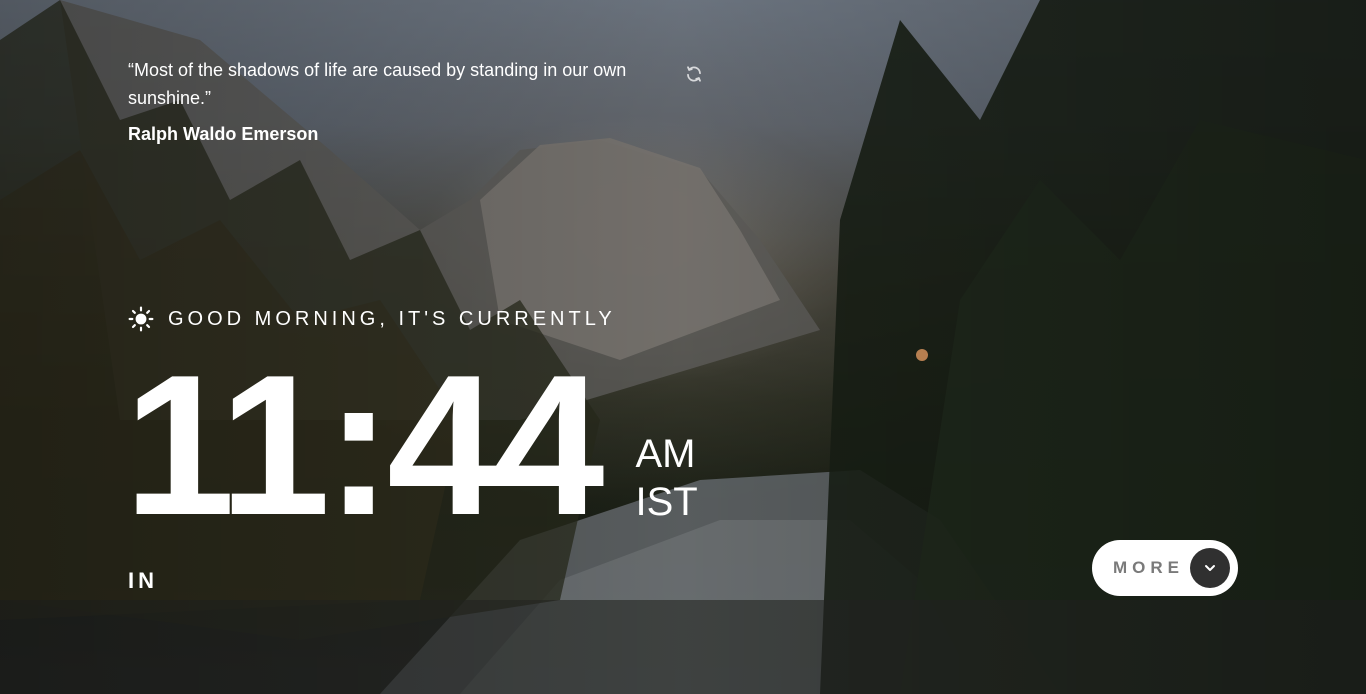 This screenshot has width=1366, height=694. Describe the element at coordinates (666, 502) in the screenshot. I see `timezone: IST` at that location.